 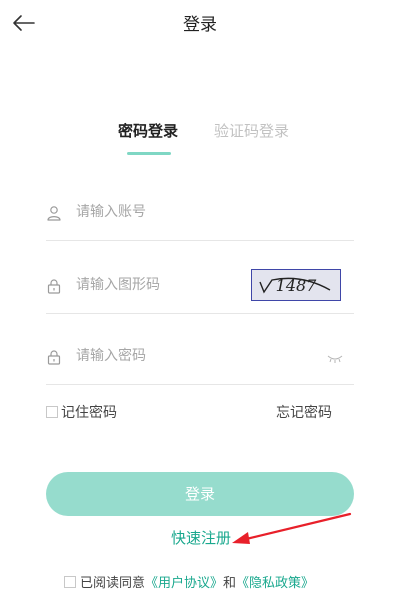 What do you see at coordinates (335, 357) in the screenshot?
I see `eye-closed-icon` at bounding box center [335, 357].